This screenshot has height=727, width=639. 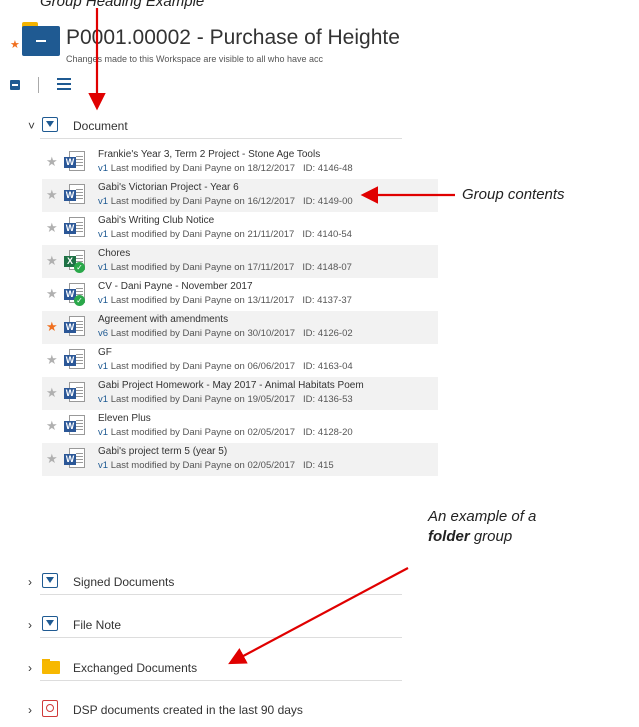 What do you see at coordinates (328, 201) in the screenshot?
I see `document-id: ID: 4149-00` at bounding box center [328, 201].